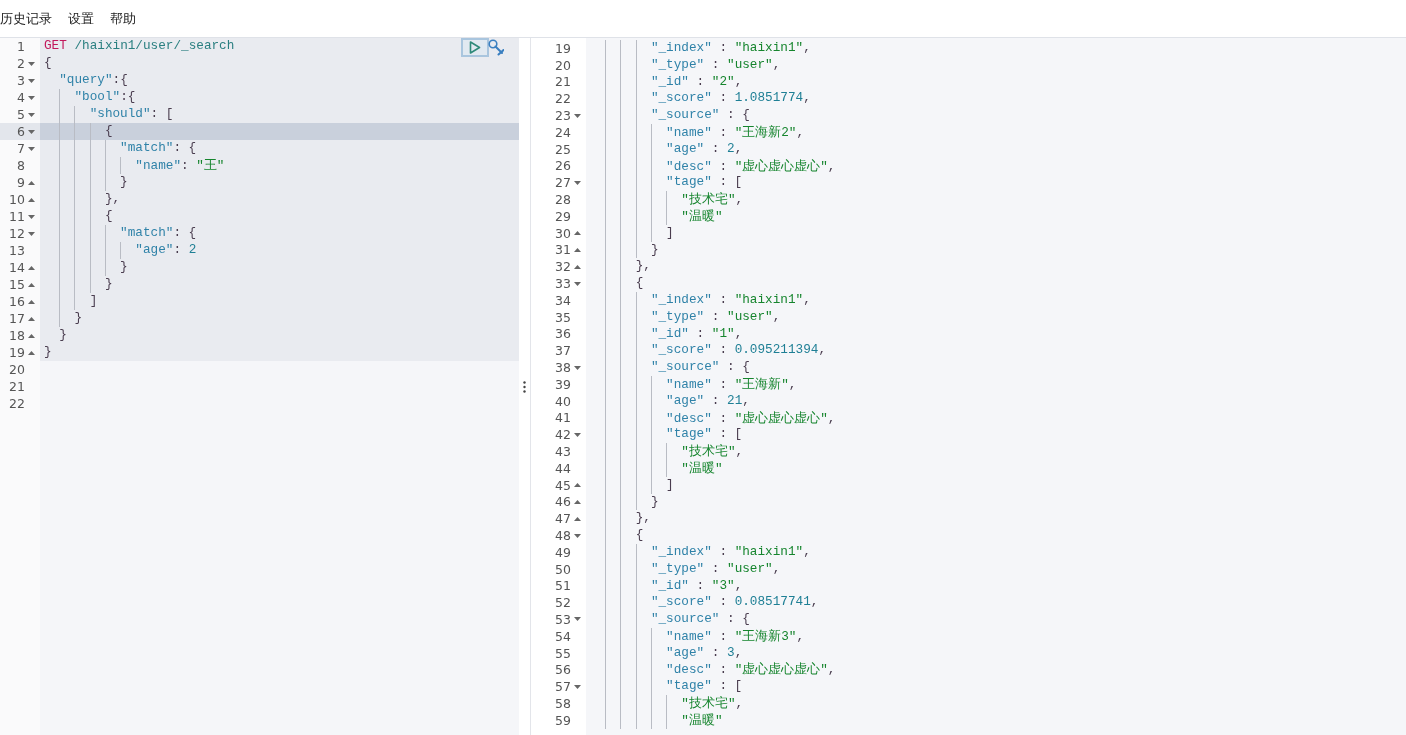 This screenshot has height=735, width=1406. What do you see at coordinates (17, 250) in the screenshot?
I see `line-number: 13` at bounding box center [17, 250].